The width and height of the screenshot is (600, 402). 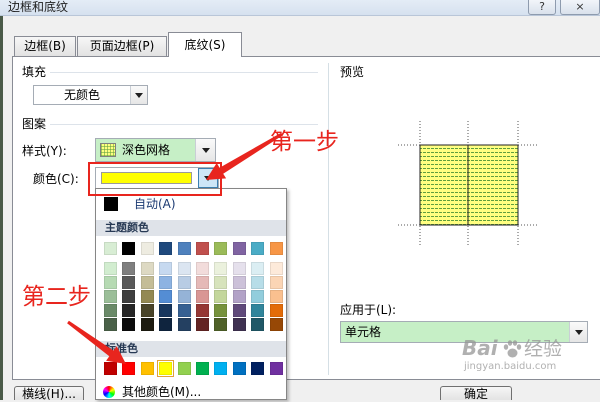 I want to click on pattern-style-dropdown-arrow, so click(x=205, y=150).